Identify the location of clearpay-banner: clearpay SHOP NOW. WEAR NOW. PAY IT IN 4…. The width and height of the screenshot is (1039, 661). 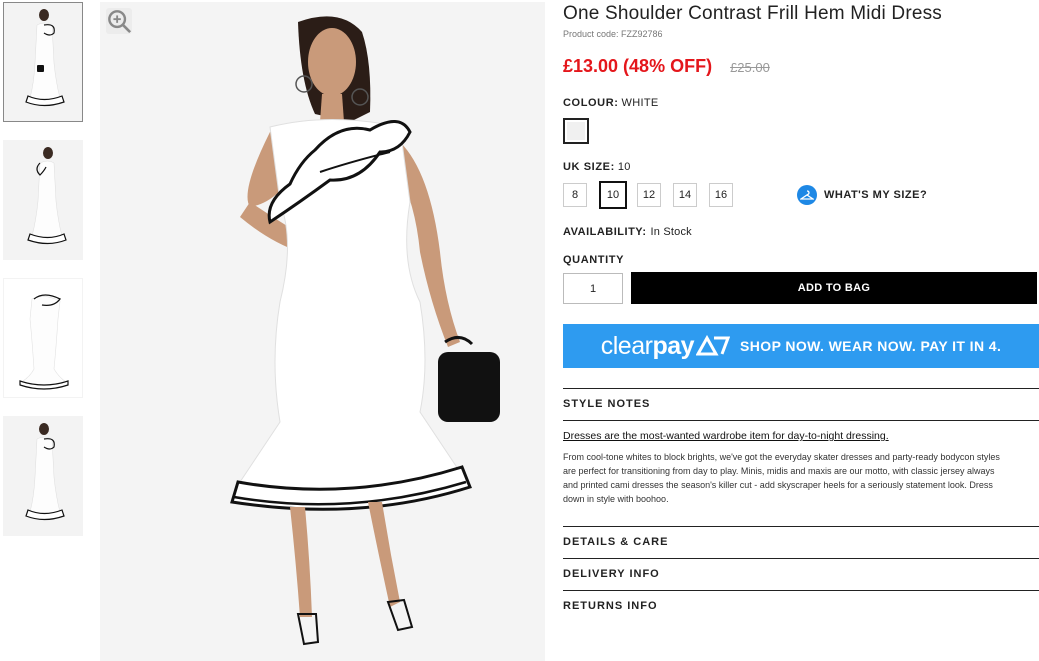
(801, 346).